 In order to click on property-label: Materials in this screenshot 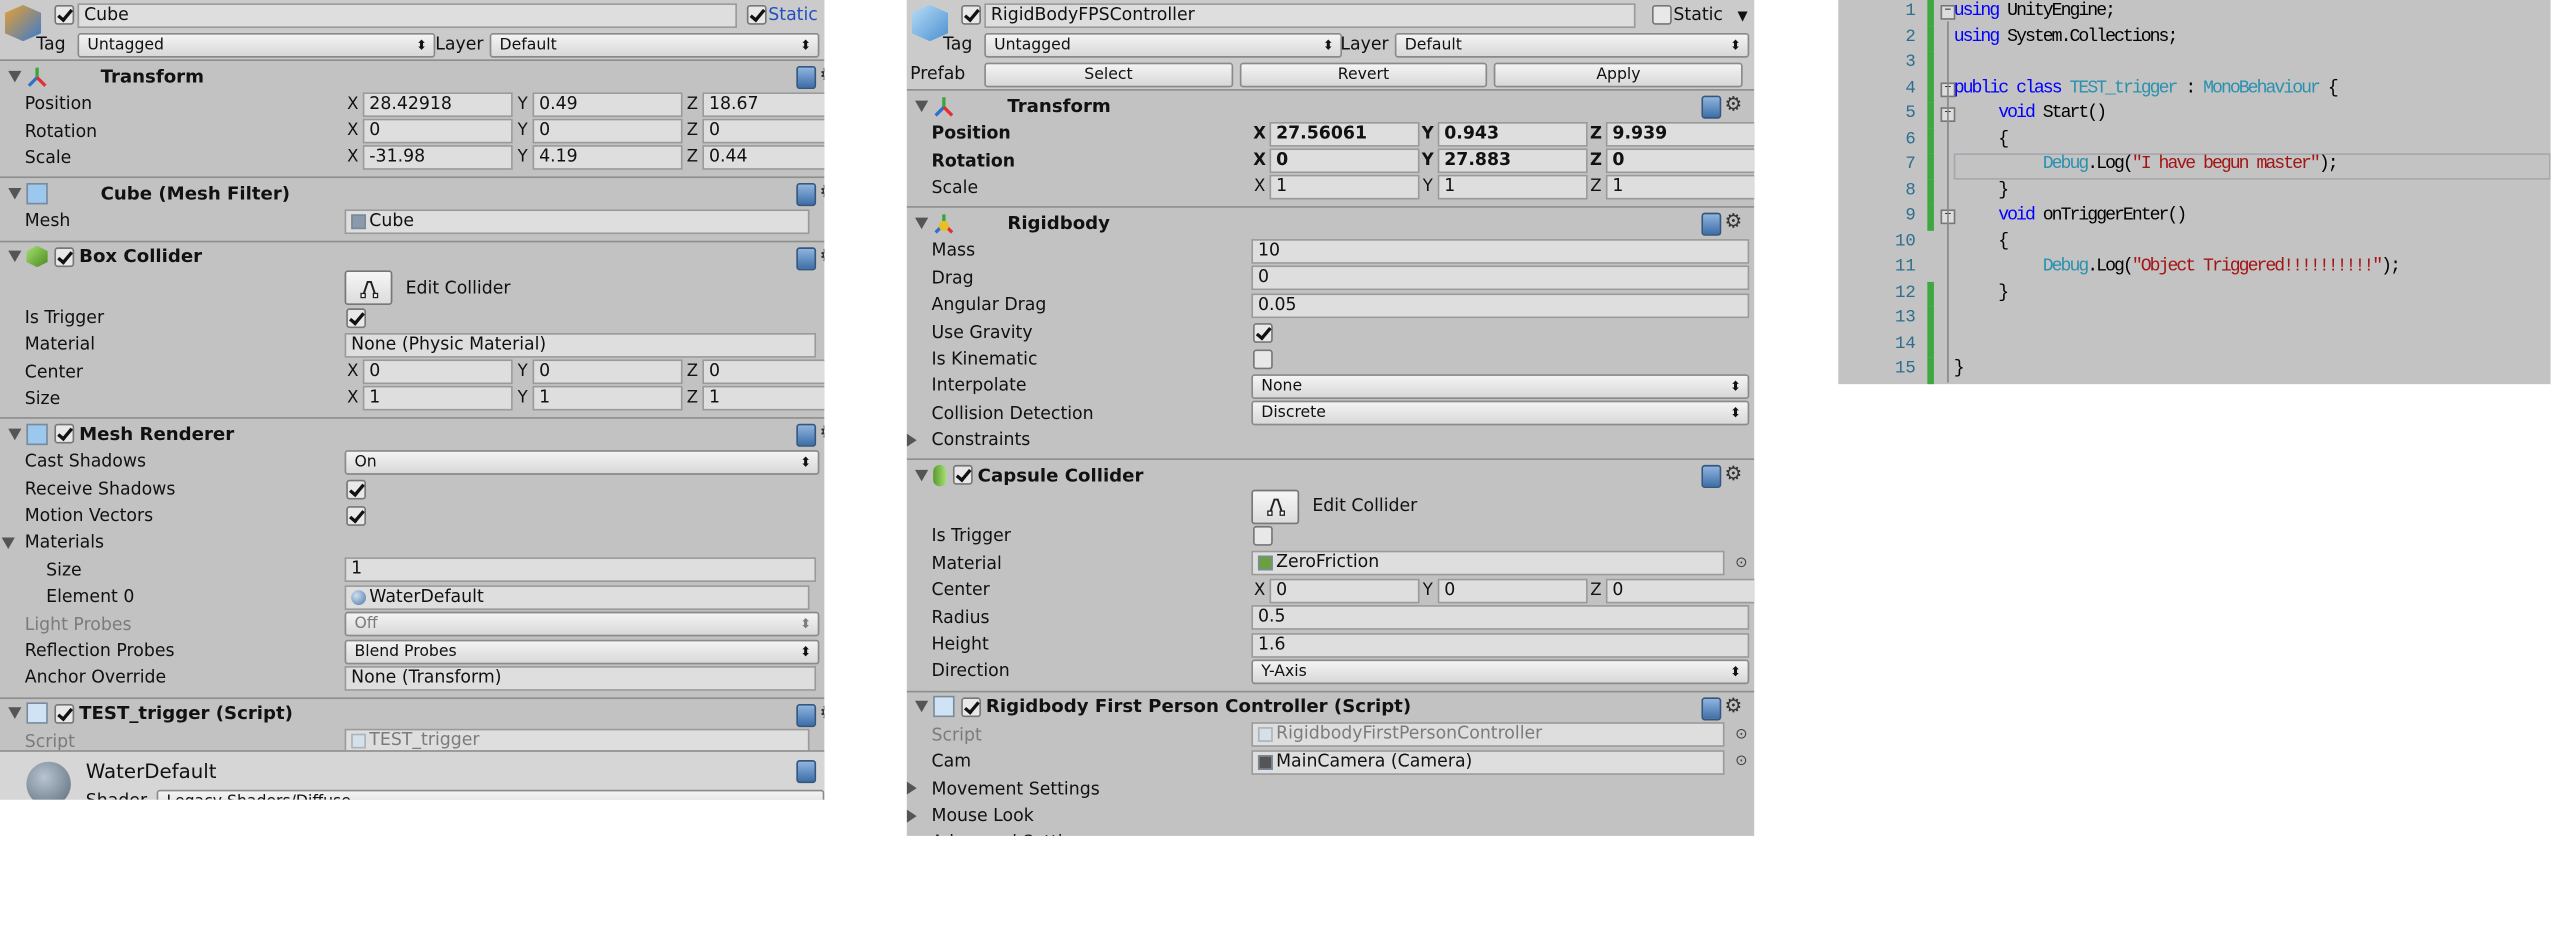, I will do `click(64, 543)`.